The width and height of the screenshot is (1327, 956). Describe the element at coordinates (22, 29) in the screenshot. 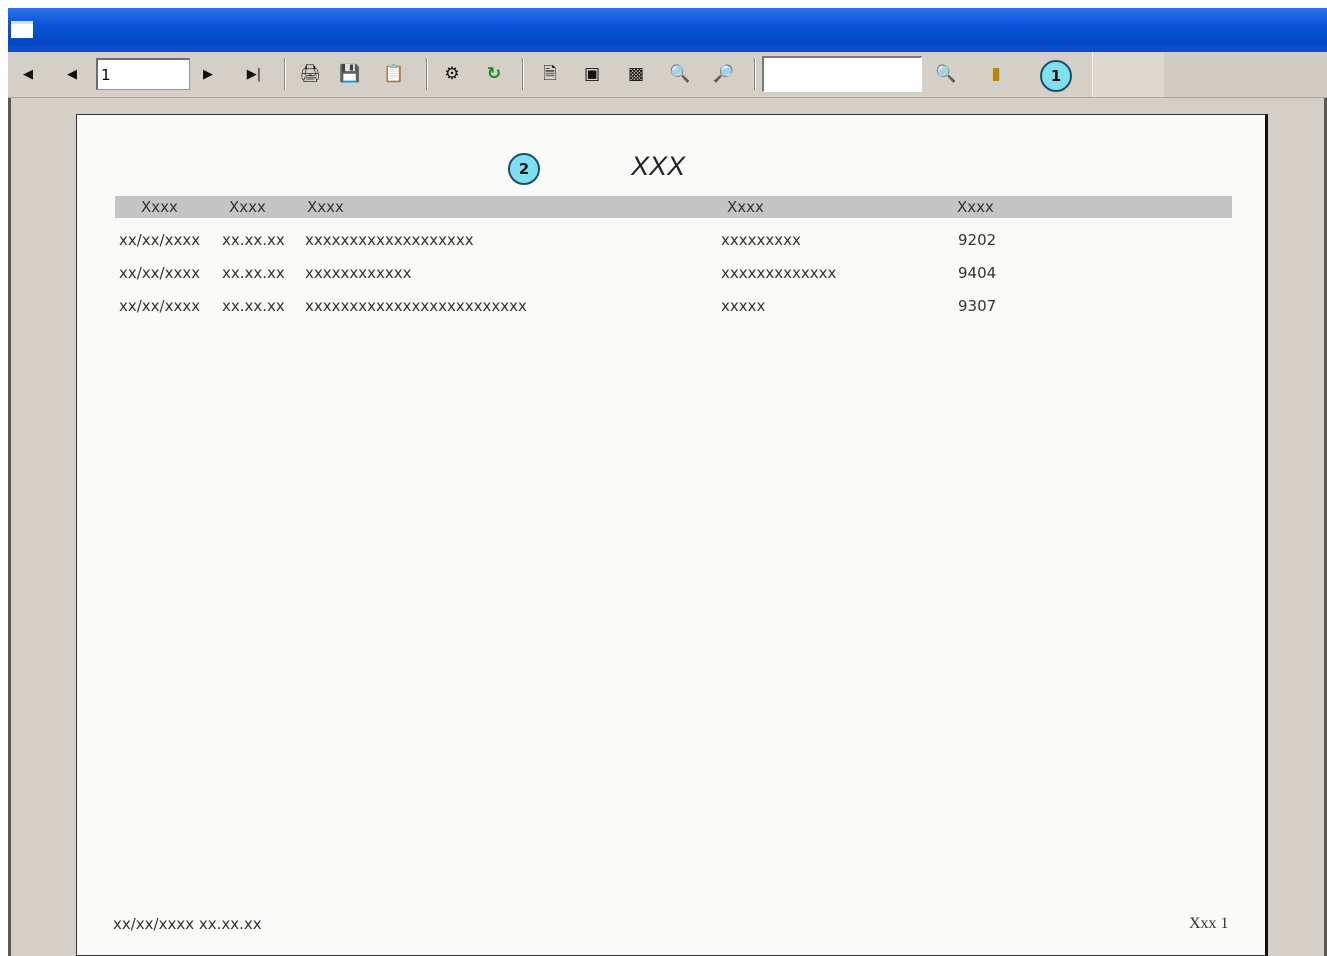

I see `window-icon` at that location.